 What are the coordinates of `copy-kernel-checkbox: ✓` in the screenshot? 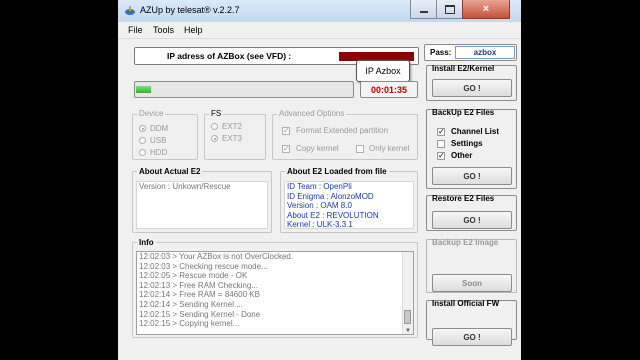 It's located at (286, 149).